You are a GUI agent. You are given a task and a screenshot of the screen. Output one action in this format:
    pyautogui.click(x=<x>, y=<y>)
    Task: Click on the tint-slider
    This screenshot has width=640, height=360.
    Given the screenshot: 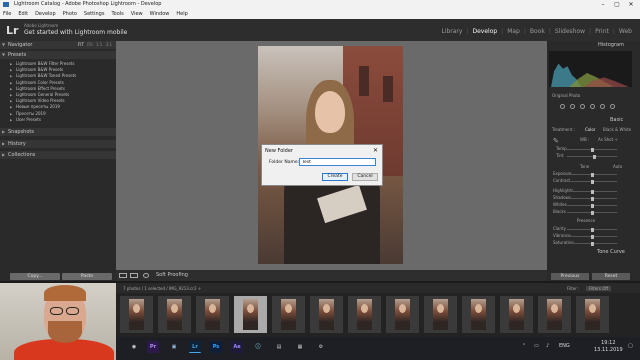 What is the action you would take?
    pyautogui.click(x=592, y=156)
    